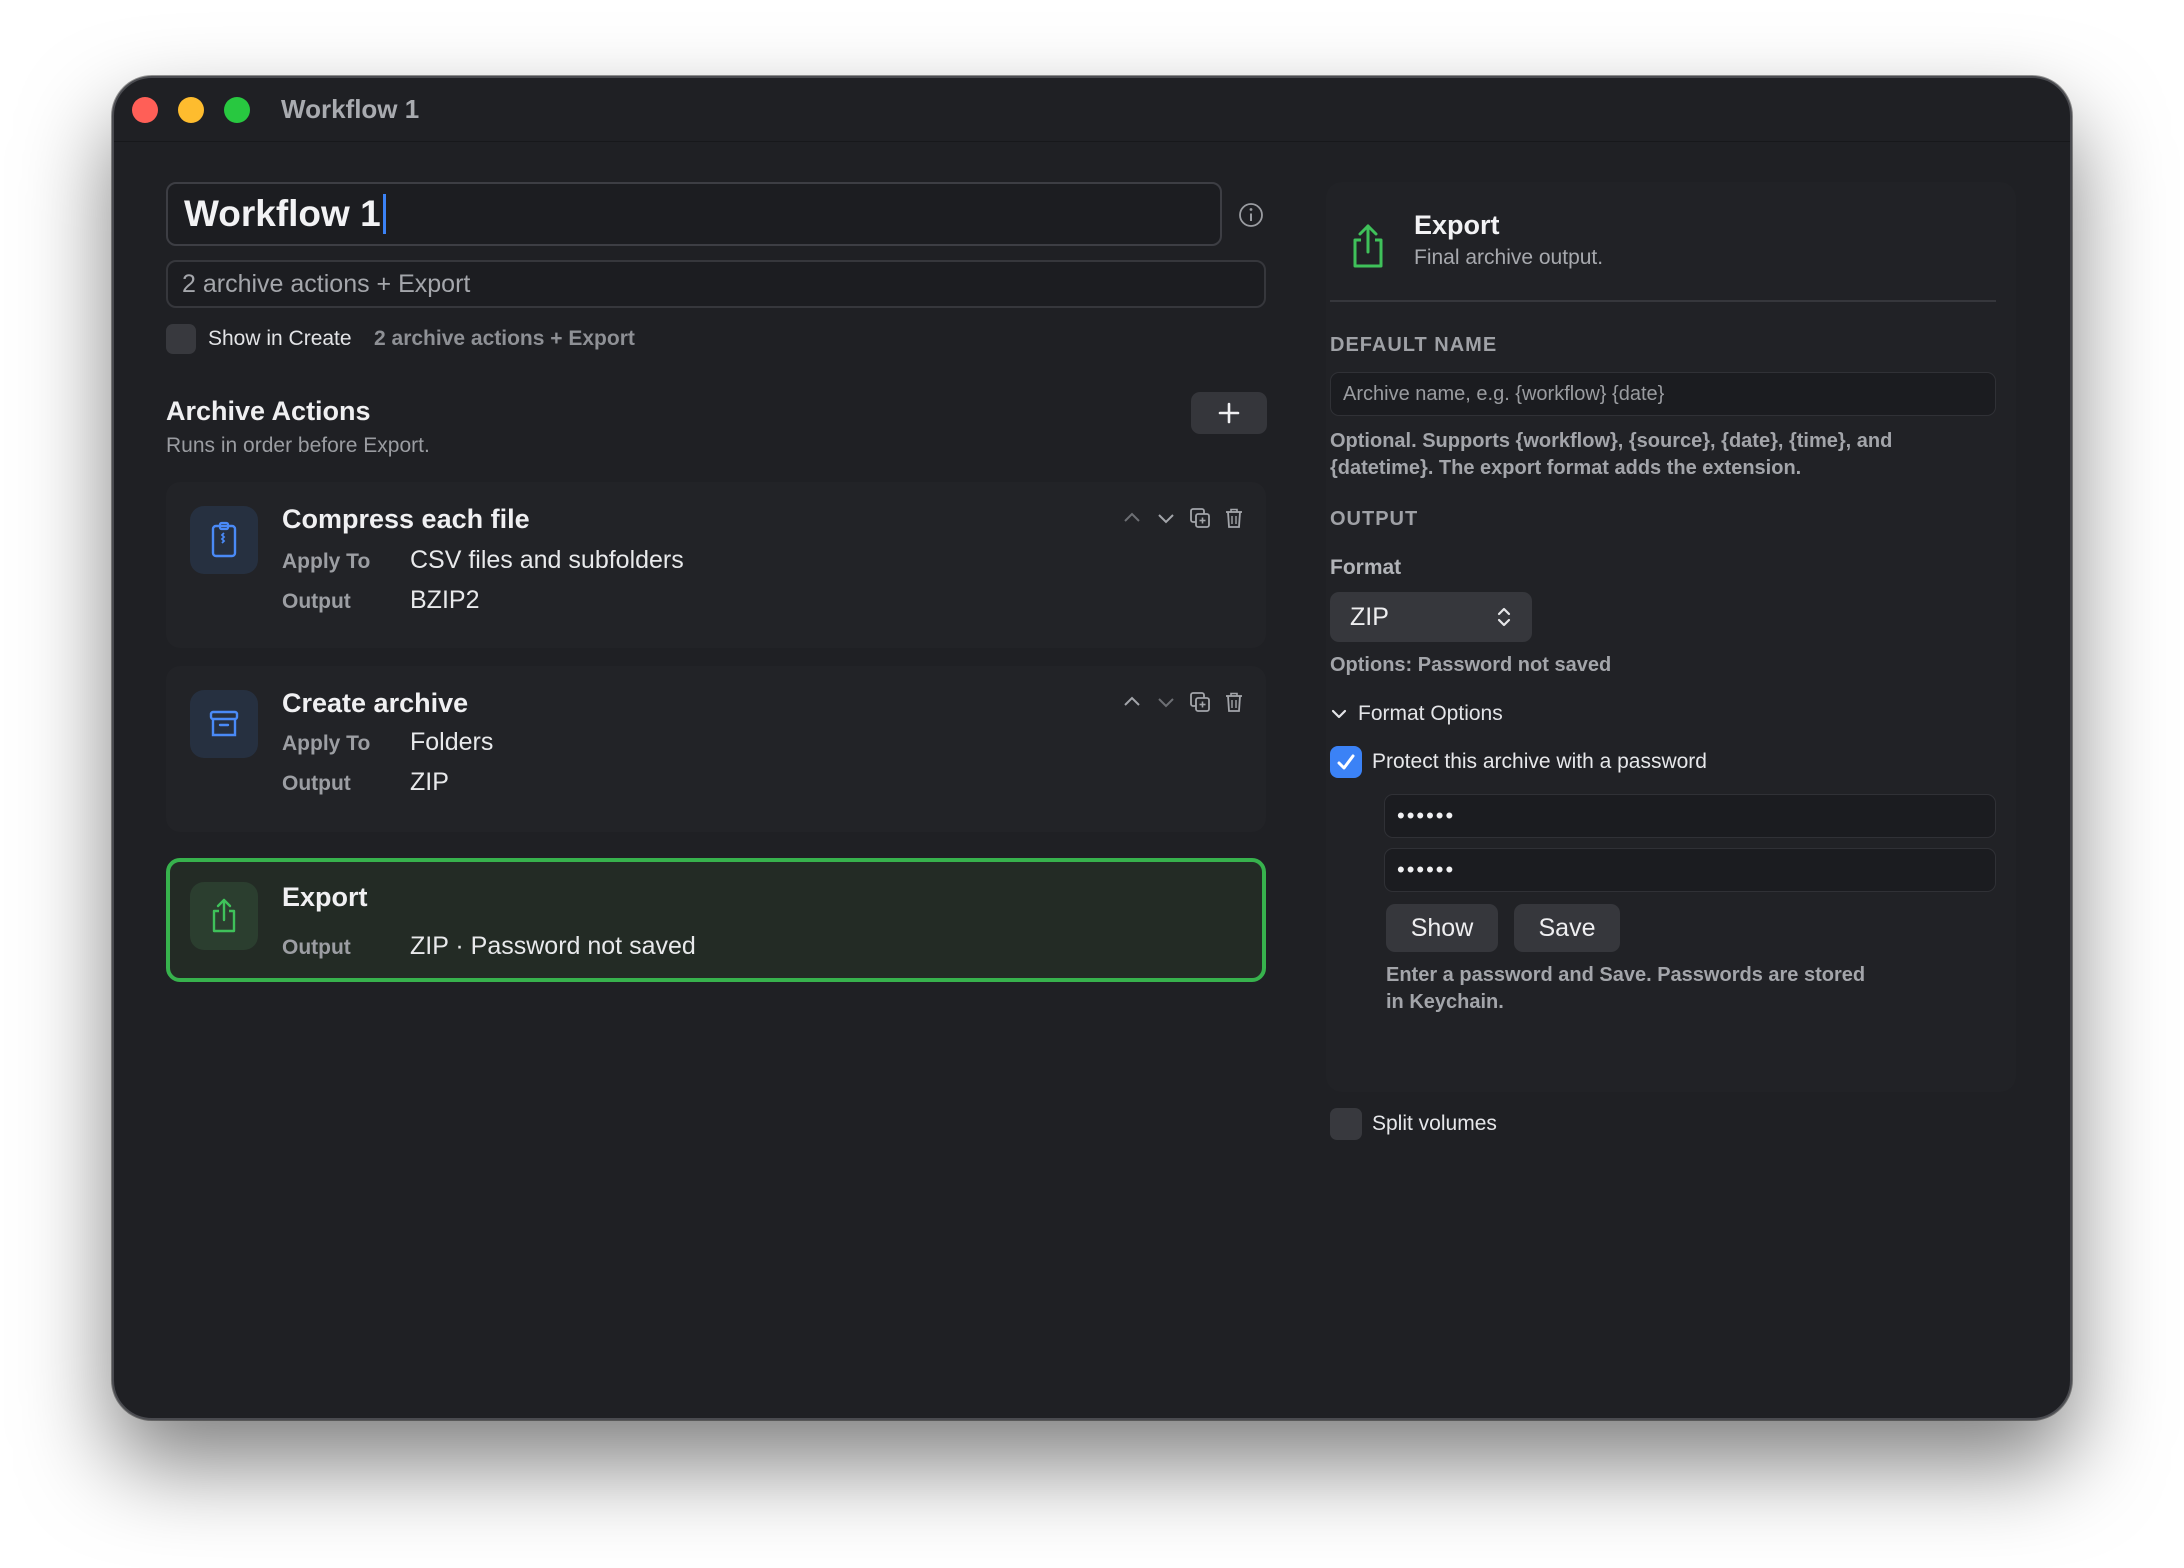 This screenshot has width=2184, height=1568. Describe the element at coordinates (445, 600) in the screenshot. I see `action-field-value: BZIP2` at that location.